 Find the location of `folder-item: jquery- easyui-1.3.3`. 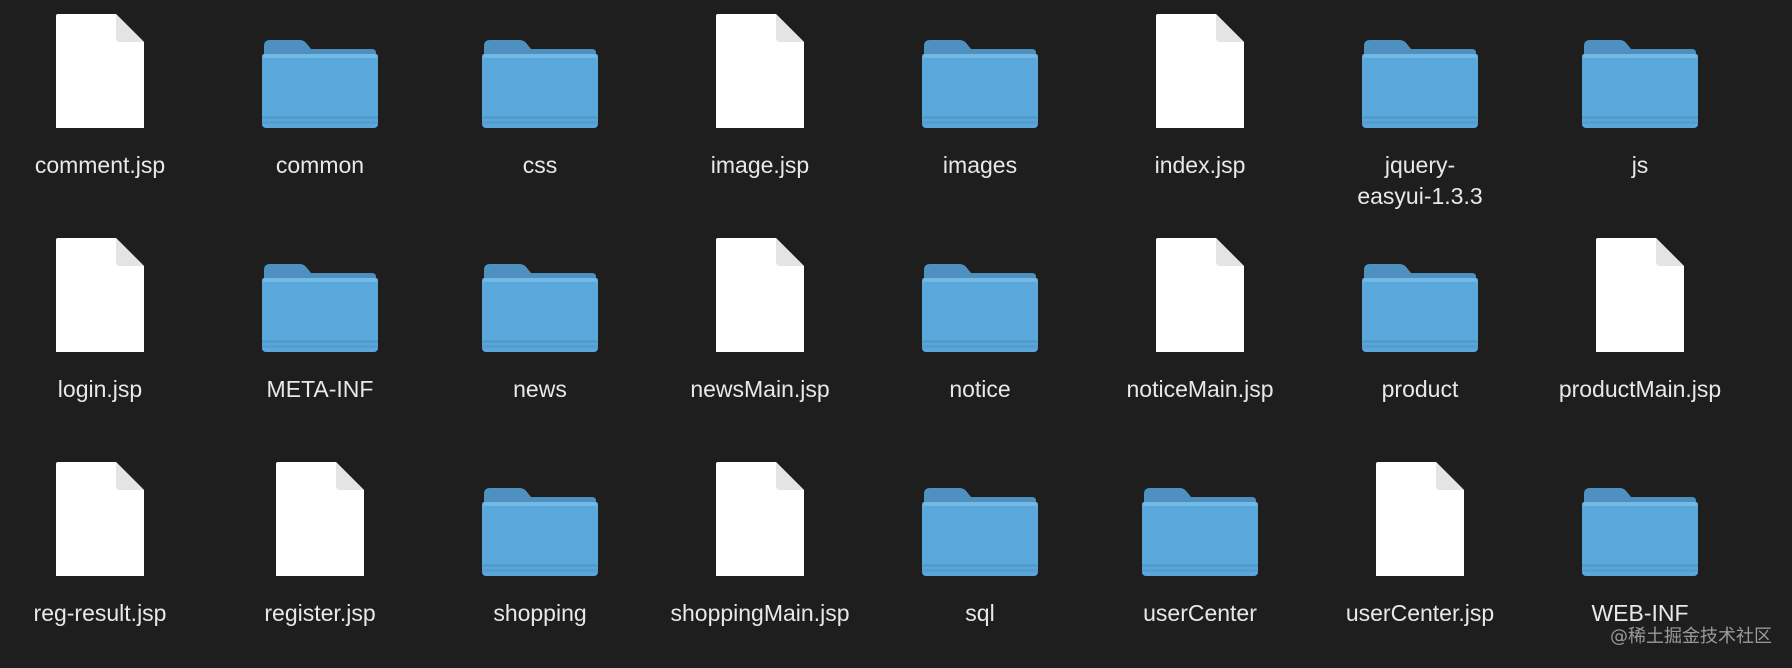

folder-item: jquery- easyui-1.3.3 is located at coordinates (1420, 106).